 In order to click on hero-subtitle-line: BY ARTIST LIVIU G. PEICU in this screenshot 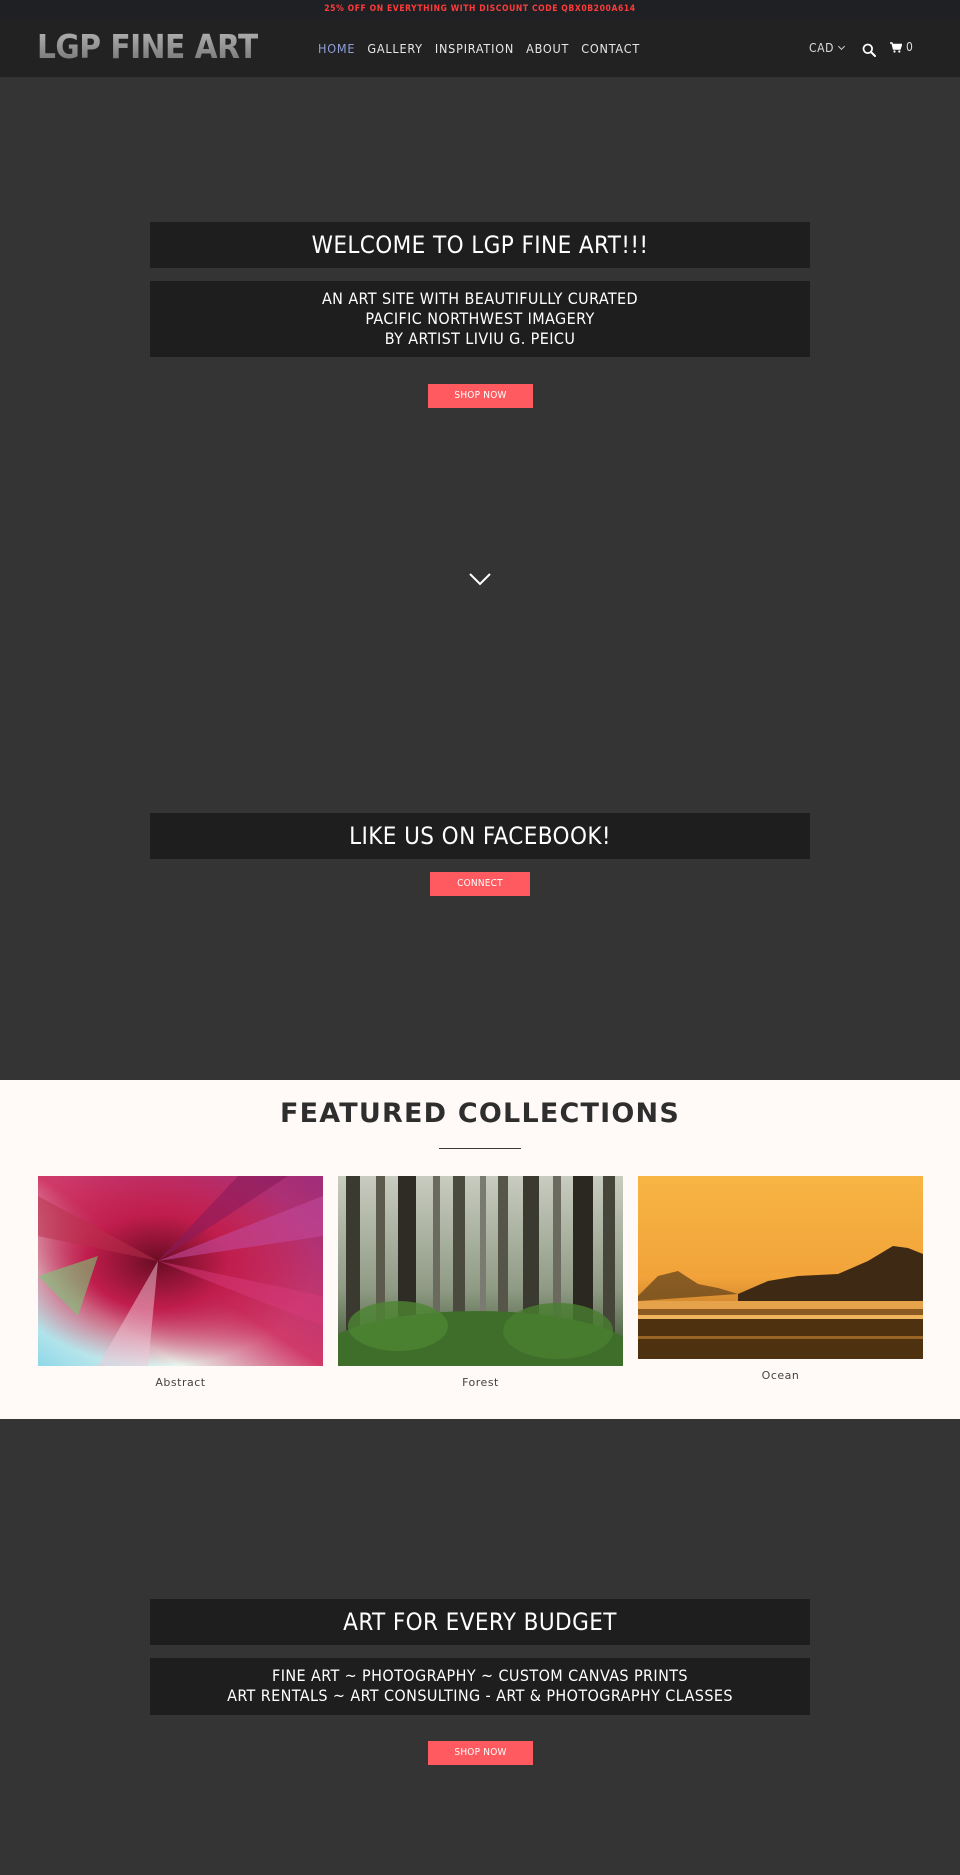, I will do `click(480, 338)`.